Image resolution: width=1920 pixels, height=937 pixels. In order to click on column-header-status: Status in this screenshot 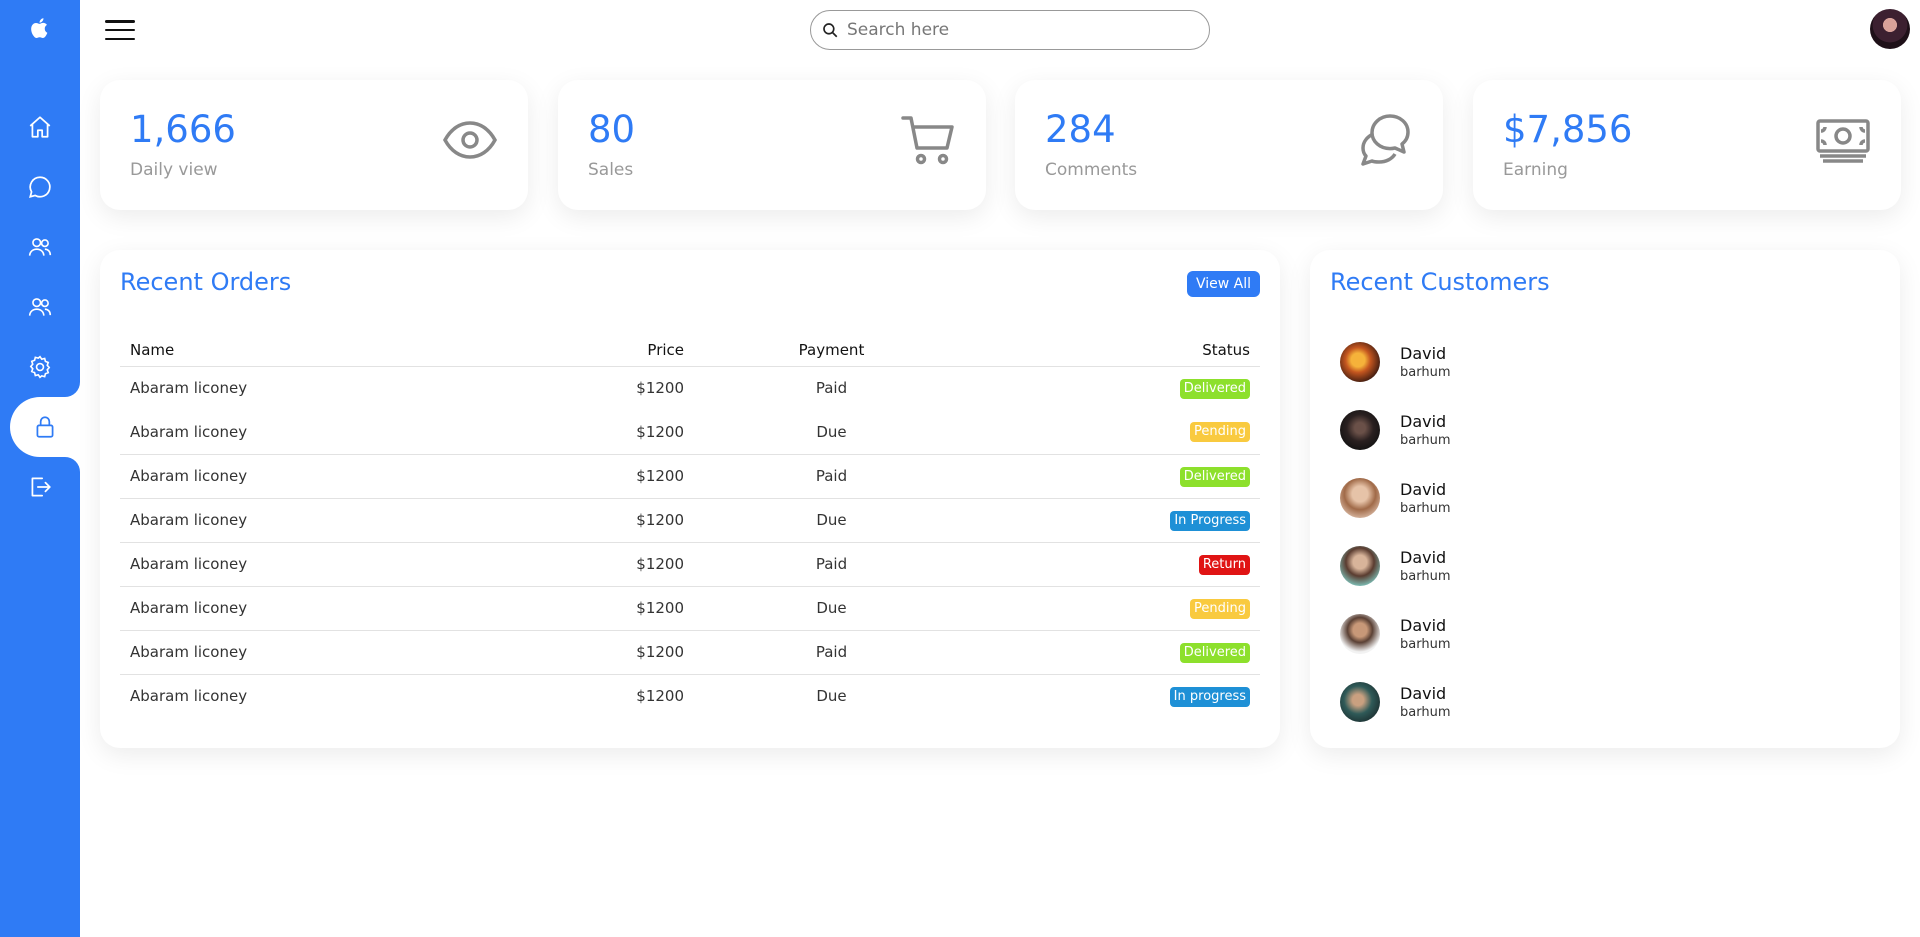, I will do `click(1226, 349)`.